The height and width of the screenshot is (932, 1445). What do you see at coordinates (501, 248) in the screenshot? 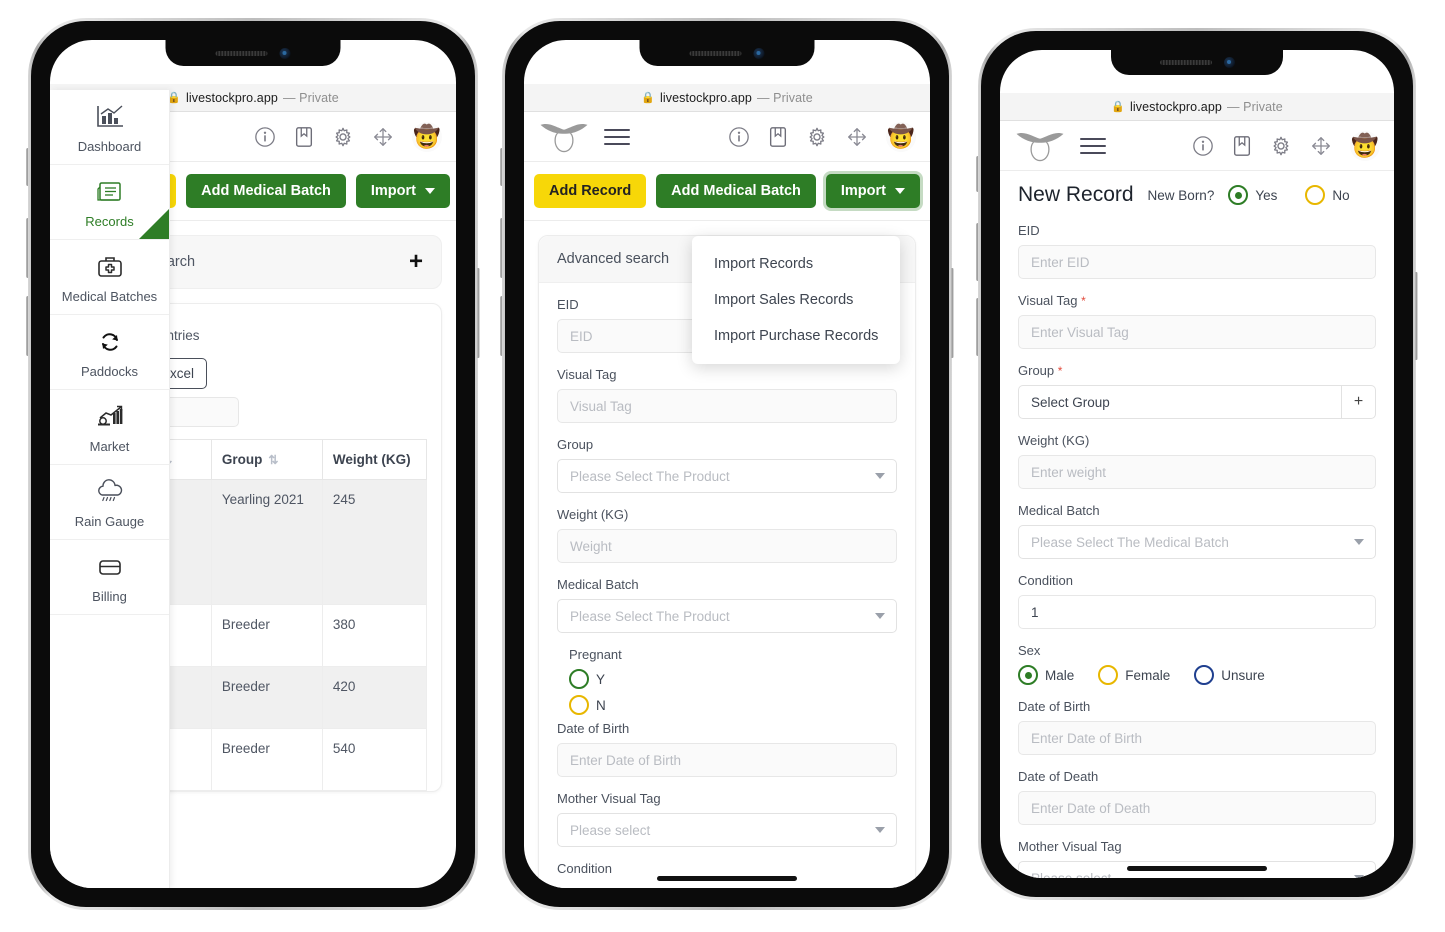
I see `phone-2-volume-up` at bounding box center [501, 248].